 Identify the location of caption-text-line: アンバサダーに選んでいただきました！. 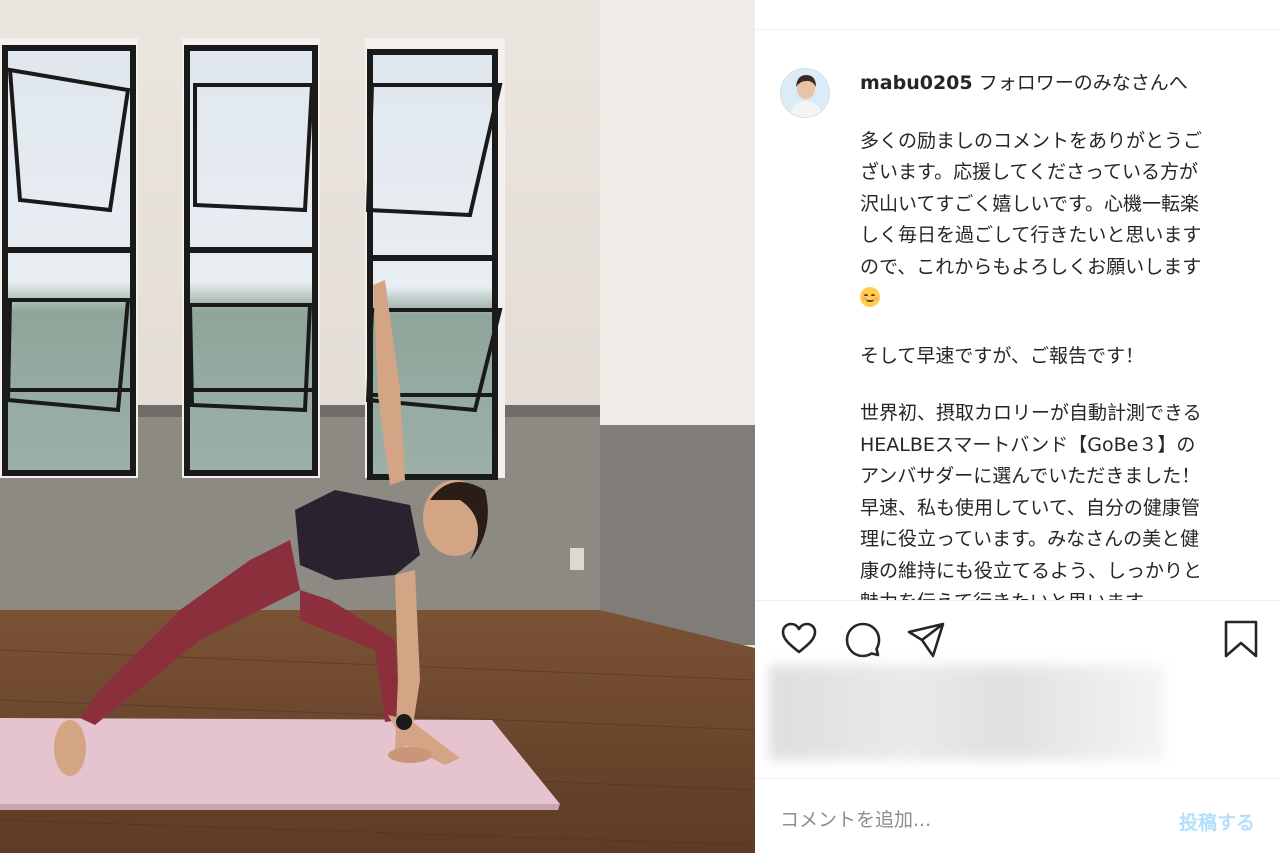
(1030, 476).